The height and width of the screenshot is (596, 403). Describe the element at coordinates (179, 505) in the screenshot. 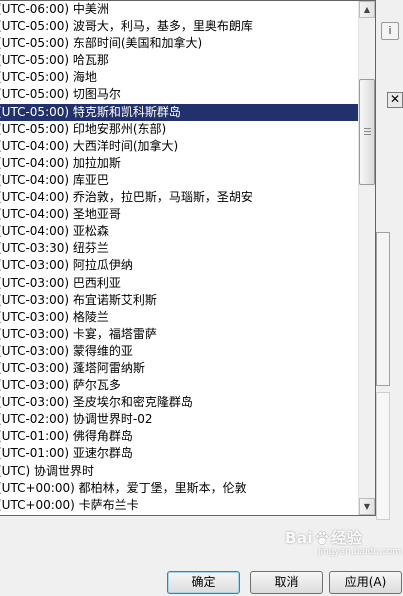

I see `timezone-option: (UTC+00:00) 卡萨布兰卡` at that location.